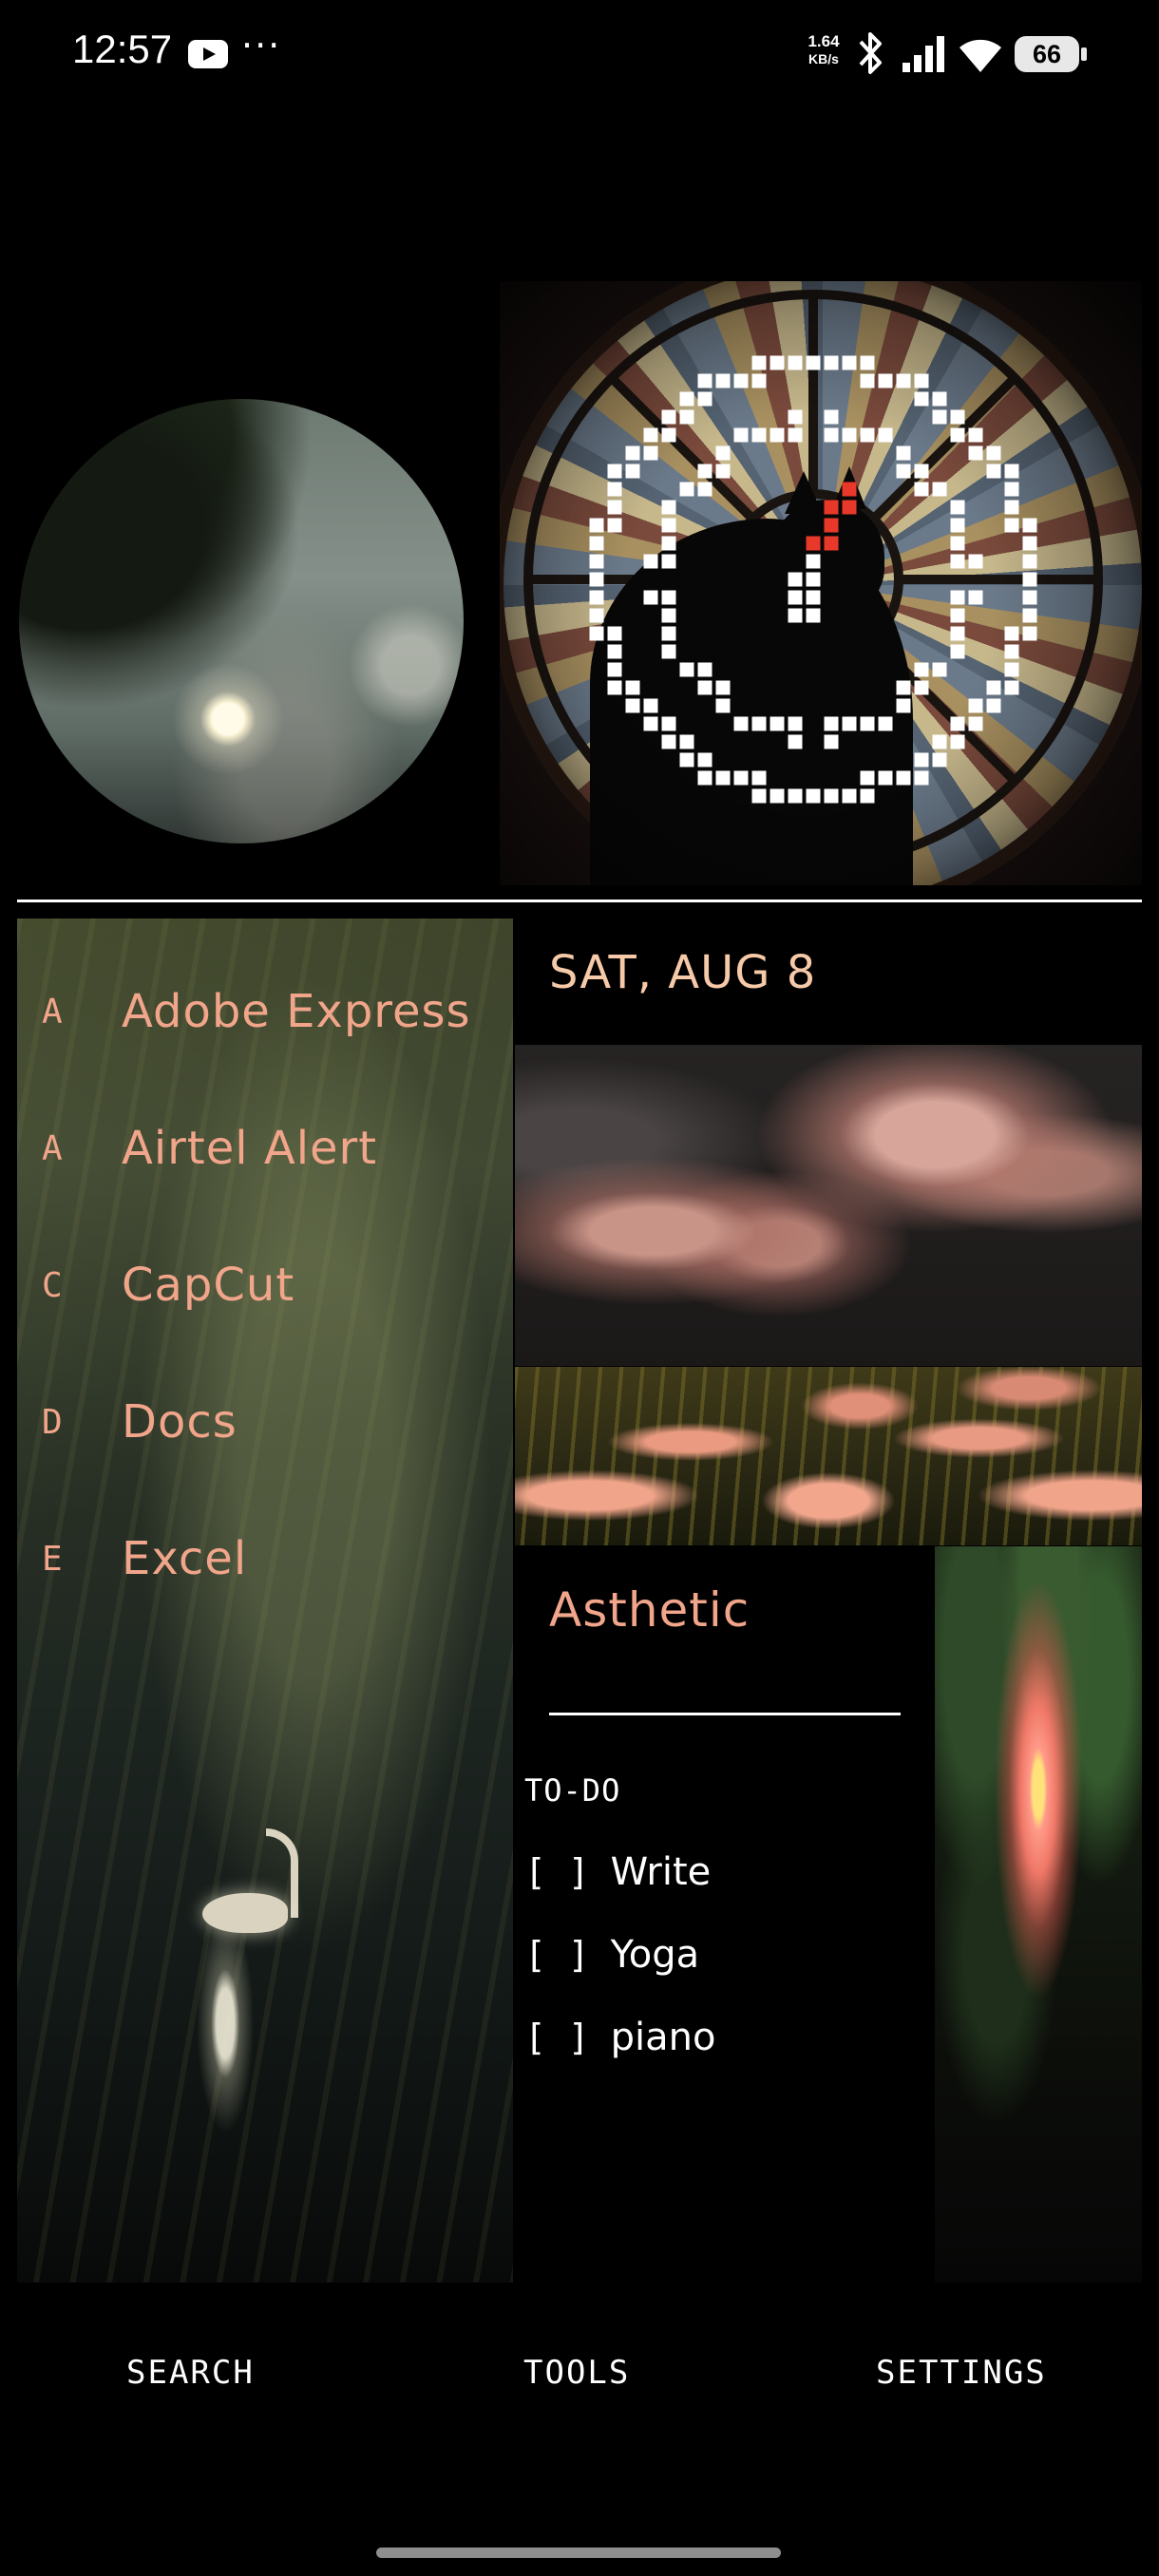 This screenshot has height=2576, width=1159. I want to click on app-letter: A, so click(52, 1148).